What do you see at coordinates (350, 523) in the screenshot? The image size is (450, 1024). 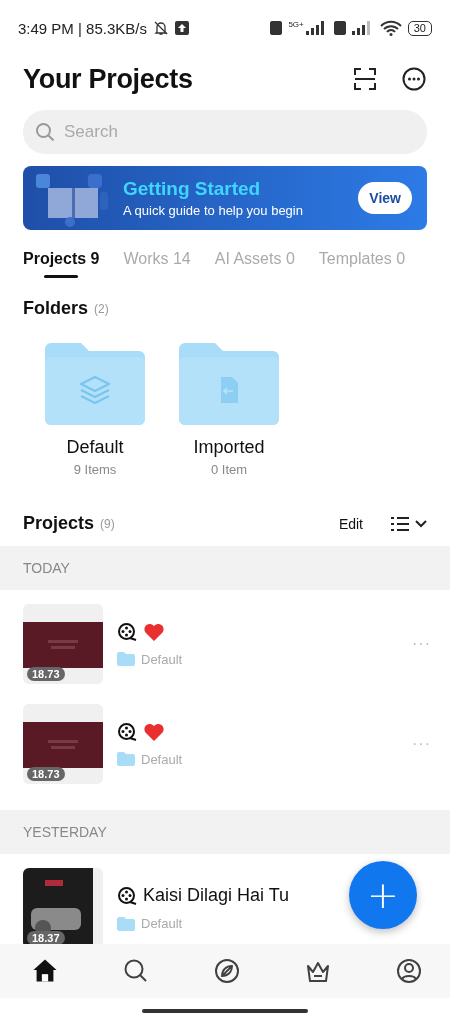 I see `edit-button: Edit` at bounding box center [350, 523].